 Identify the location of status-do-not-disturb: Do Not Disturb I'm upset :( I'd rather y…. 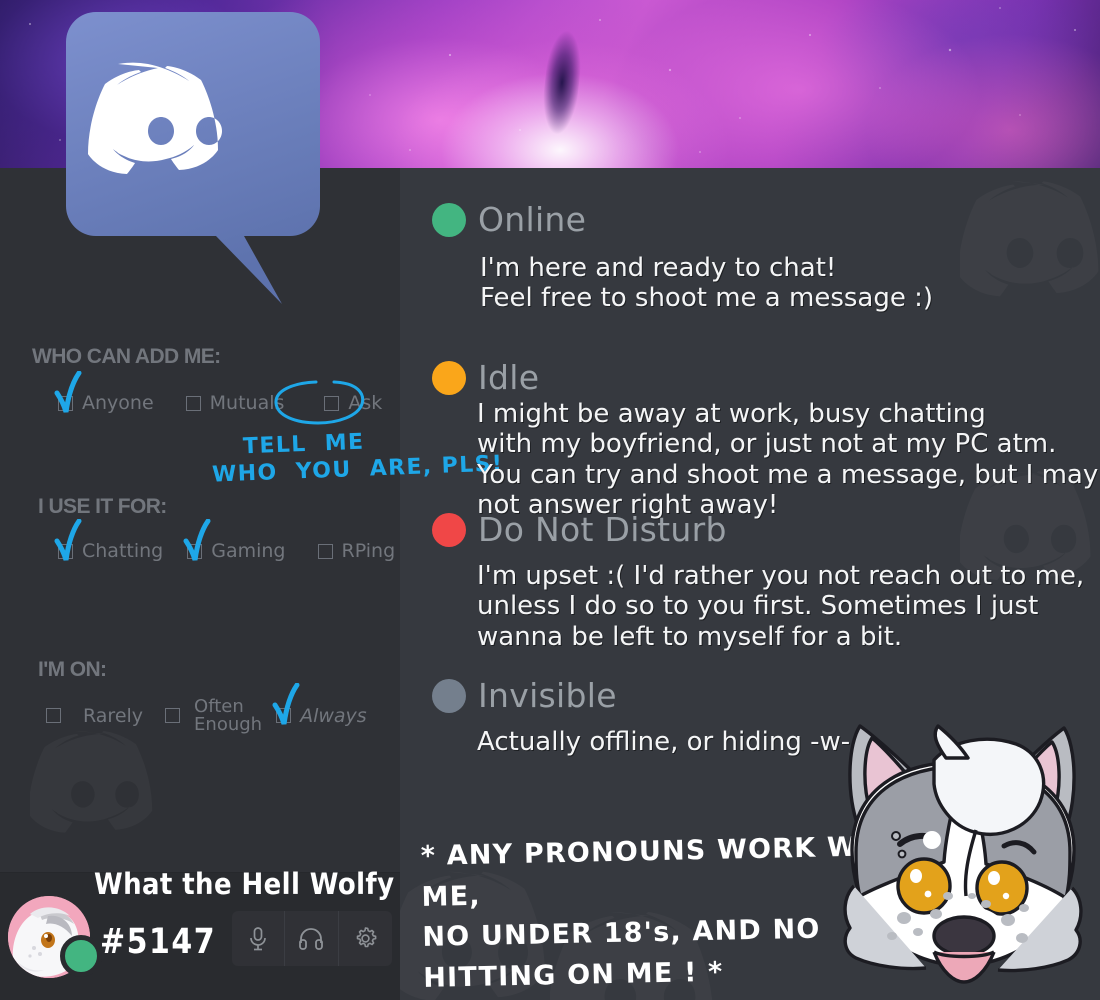
(758, 581).